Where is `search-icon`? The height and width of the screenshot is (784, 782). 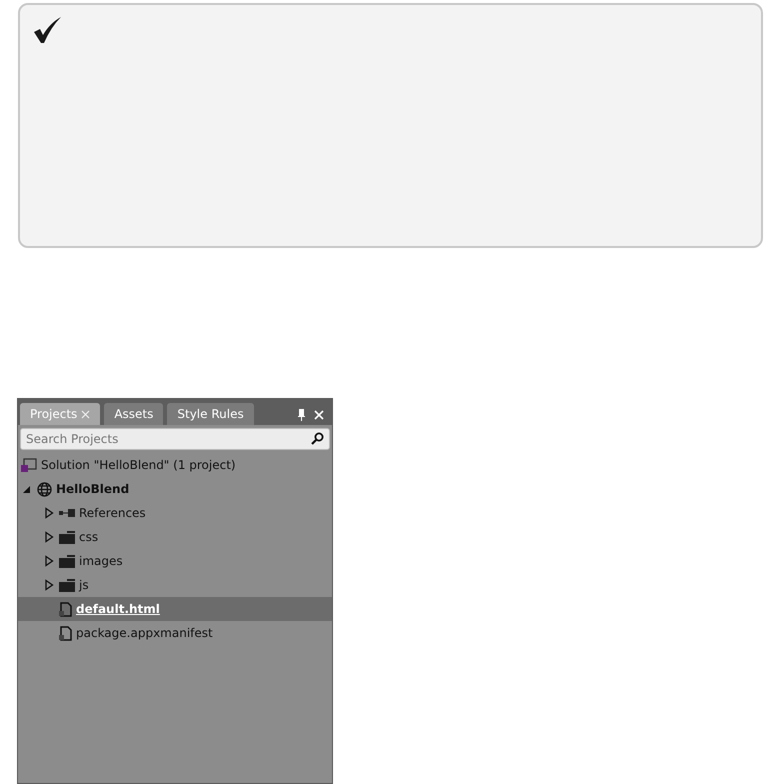
search-icon is located at coordinates (317, 438).